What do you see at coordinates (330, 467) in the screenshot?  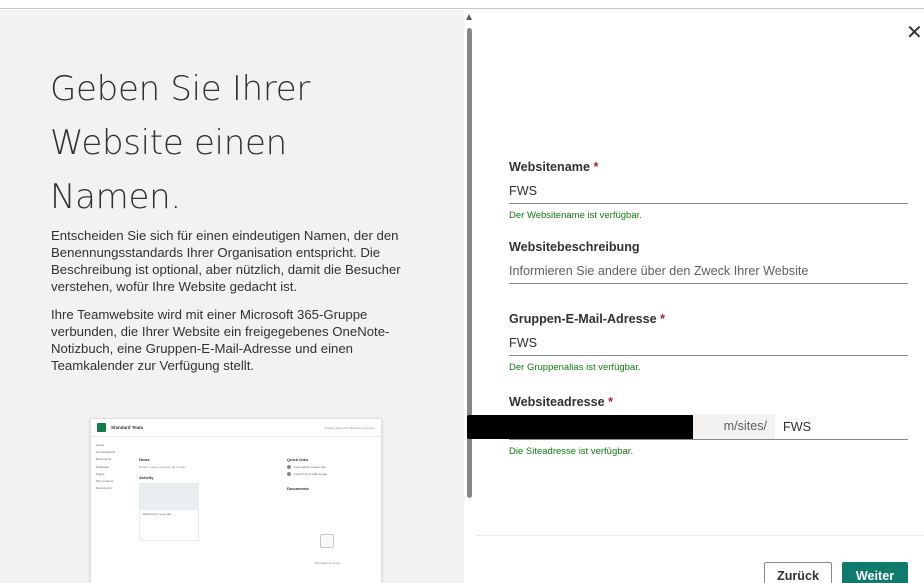 I see `preview-quick-link: Learn about a team site` at bounding box center [330, 467].